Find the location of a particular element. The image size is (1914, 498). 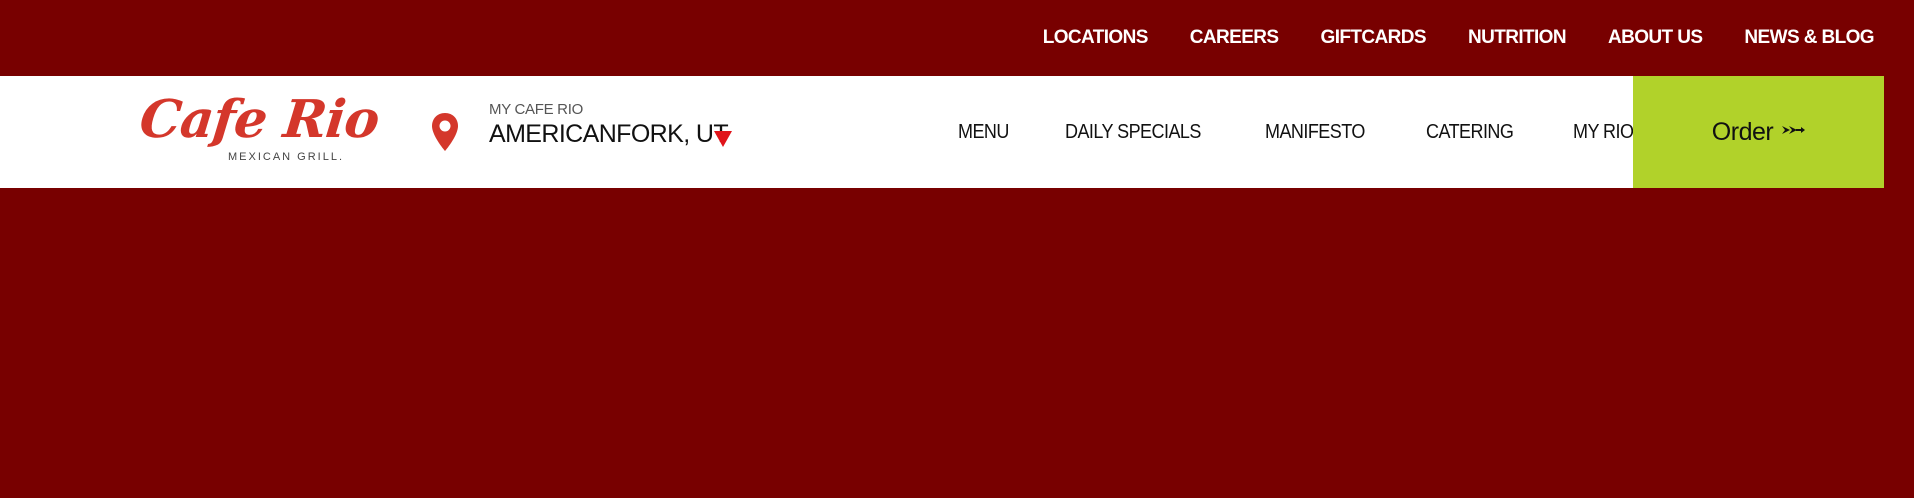

triangle-down-icon is located at coordinates (723, 139).